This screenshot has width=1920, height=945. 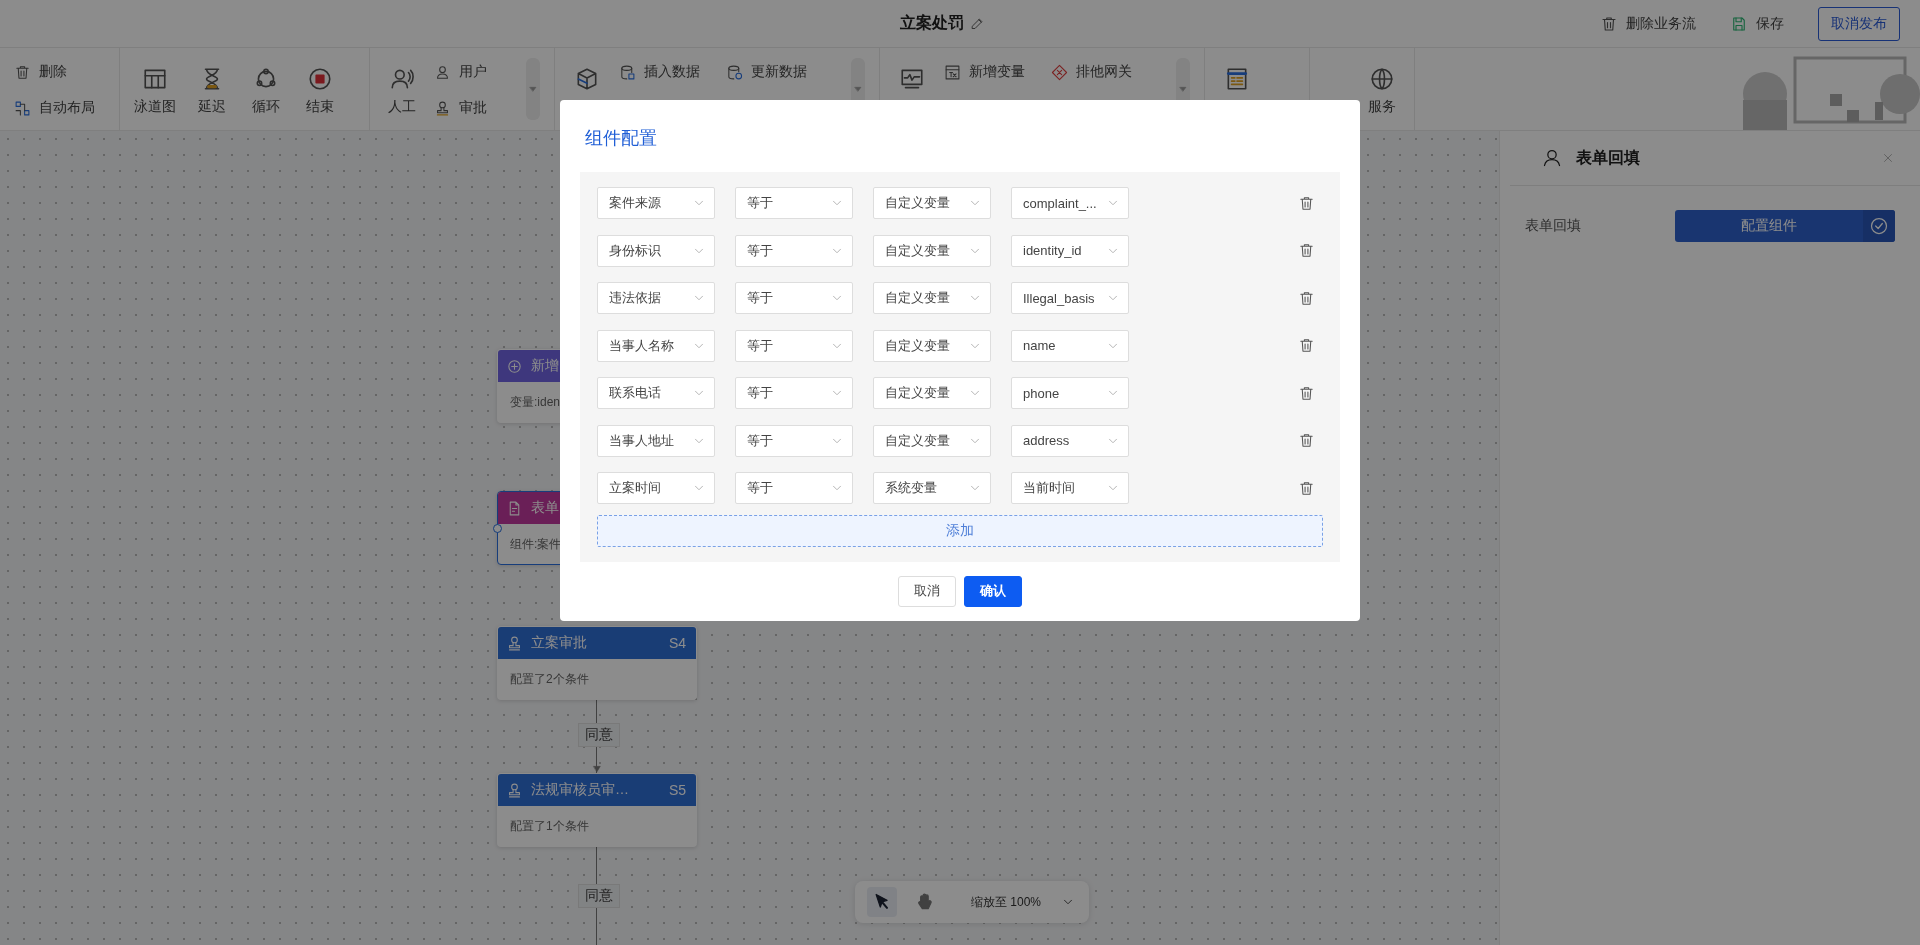 I want to click on connection-handle, so click(x=497, y=528).